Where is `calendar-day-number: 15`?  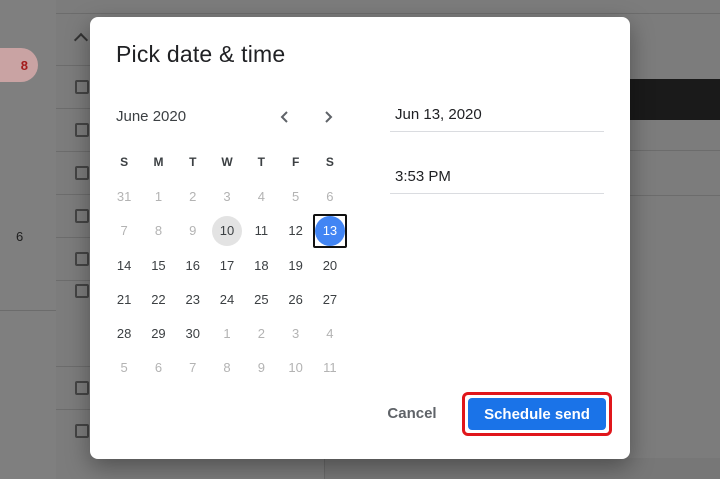
calendar-day-number: 15 is located at coordinates (158, 265).